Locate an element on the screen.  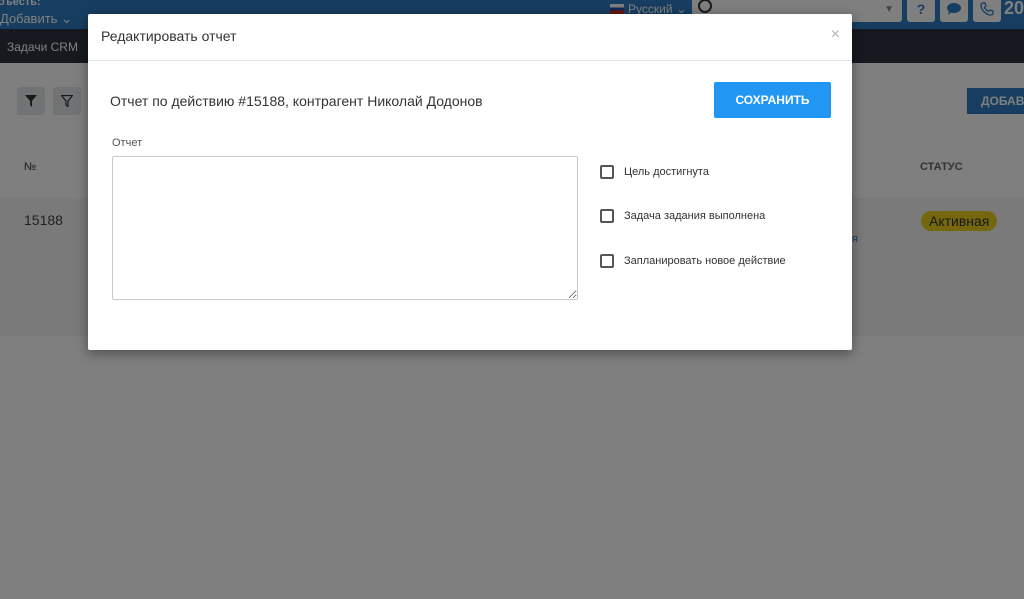
modal-header: Редактировать отчет × is located at coordinates (470, 37).